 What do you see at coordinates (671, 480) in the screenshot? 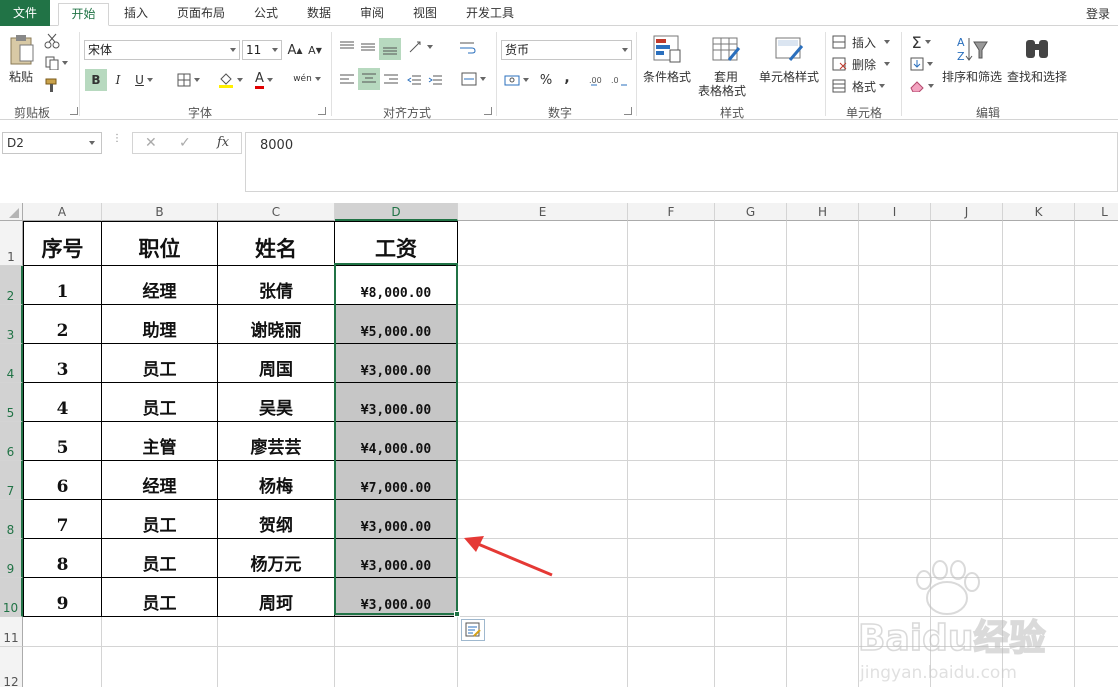
I see `cell-f7` at bounding box center [671, 480].